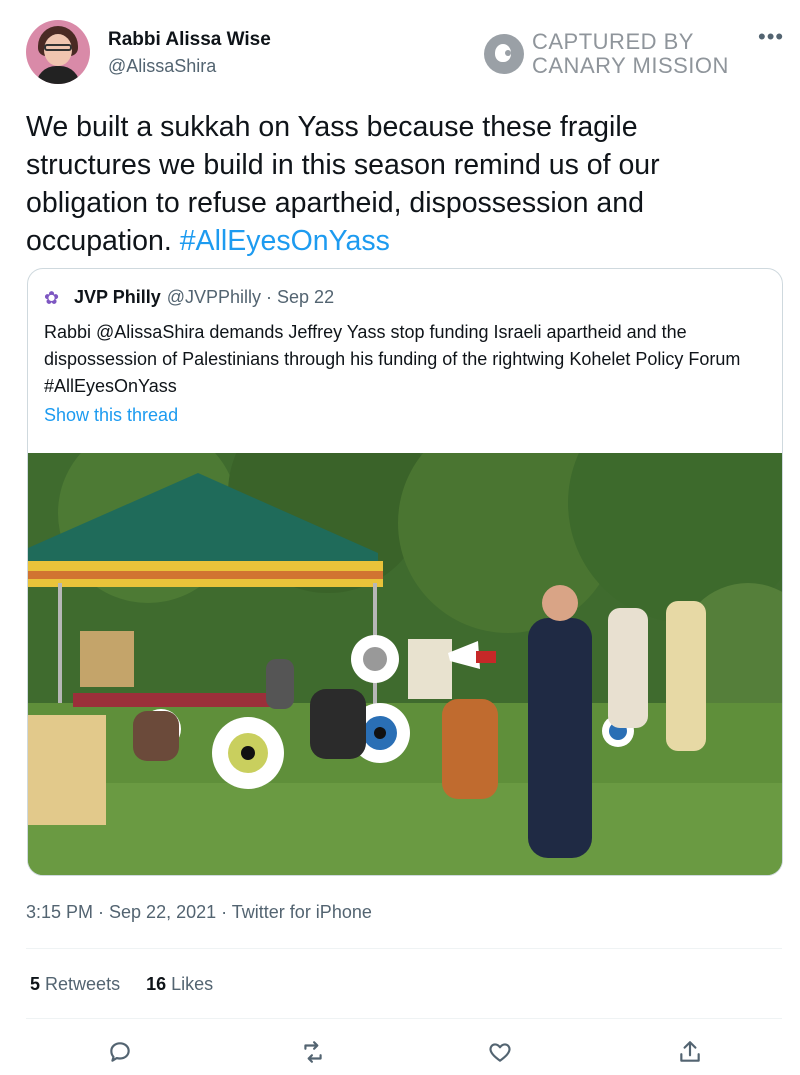 The image size is (800, 1075). Describe the element at coordinates (214, 297) in the screenshot. I see `quoted-author-handle: @JVPPhilly` at that location.